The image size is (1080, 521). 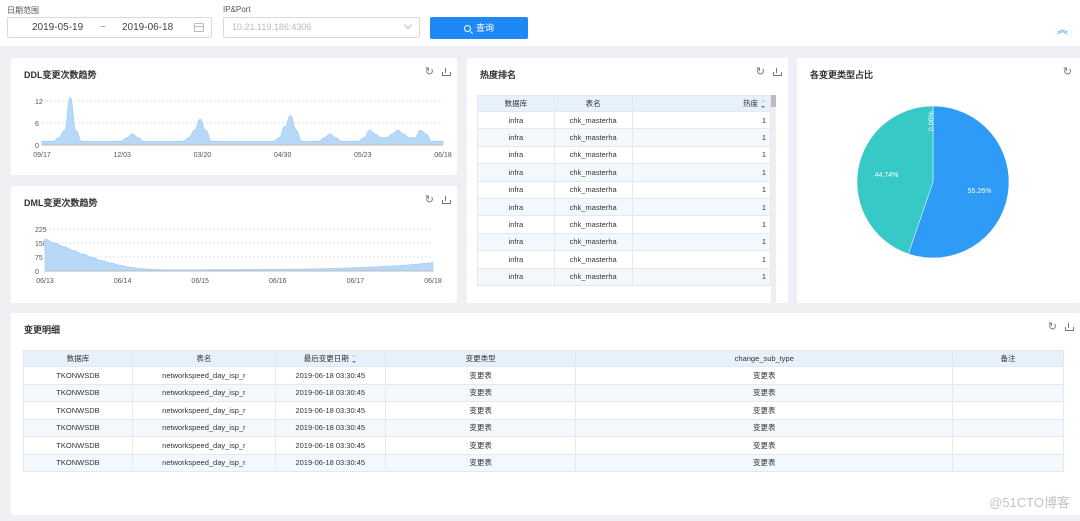 I want to click on detail-column-header: change_sub_type, so click(x=764, y=358).